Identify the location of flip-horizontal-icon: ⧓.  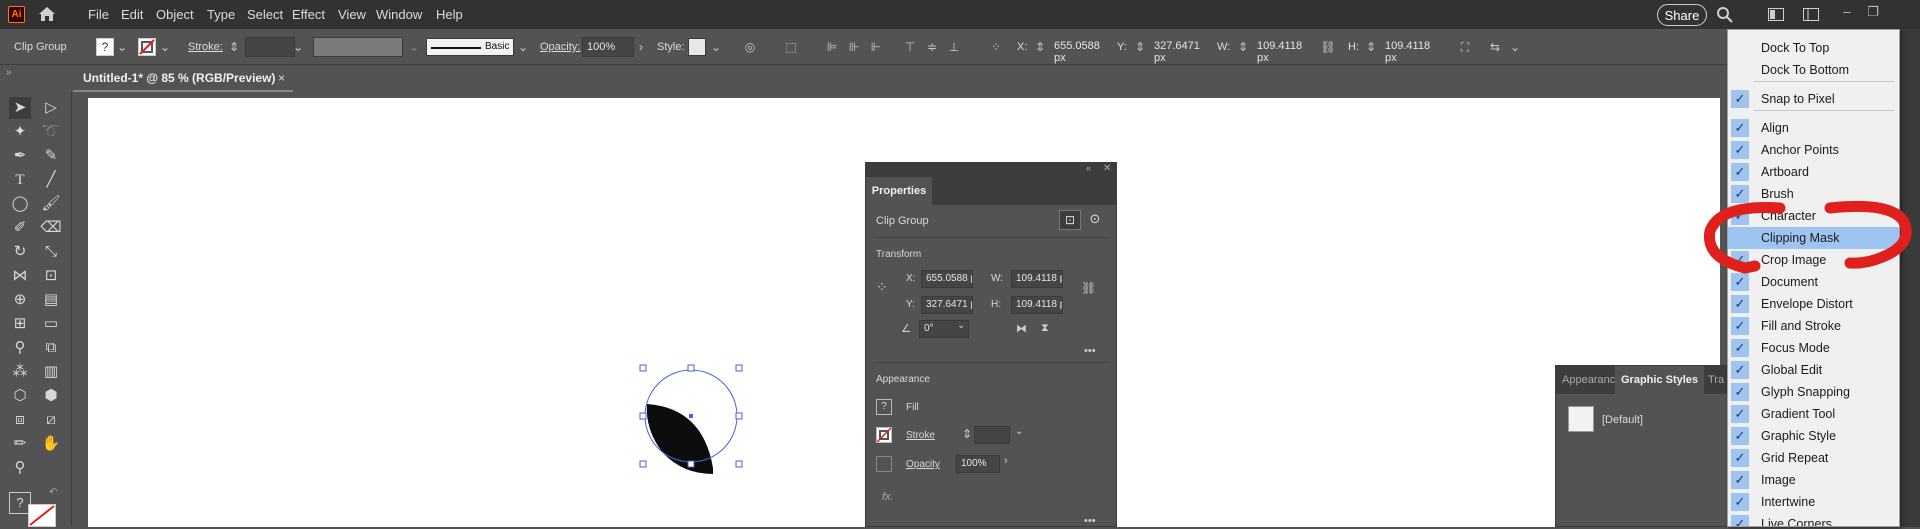
(1021, 328).